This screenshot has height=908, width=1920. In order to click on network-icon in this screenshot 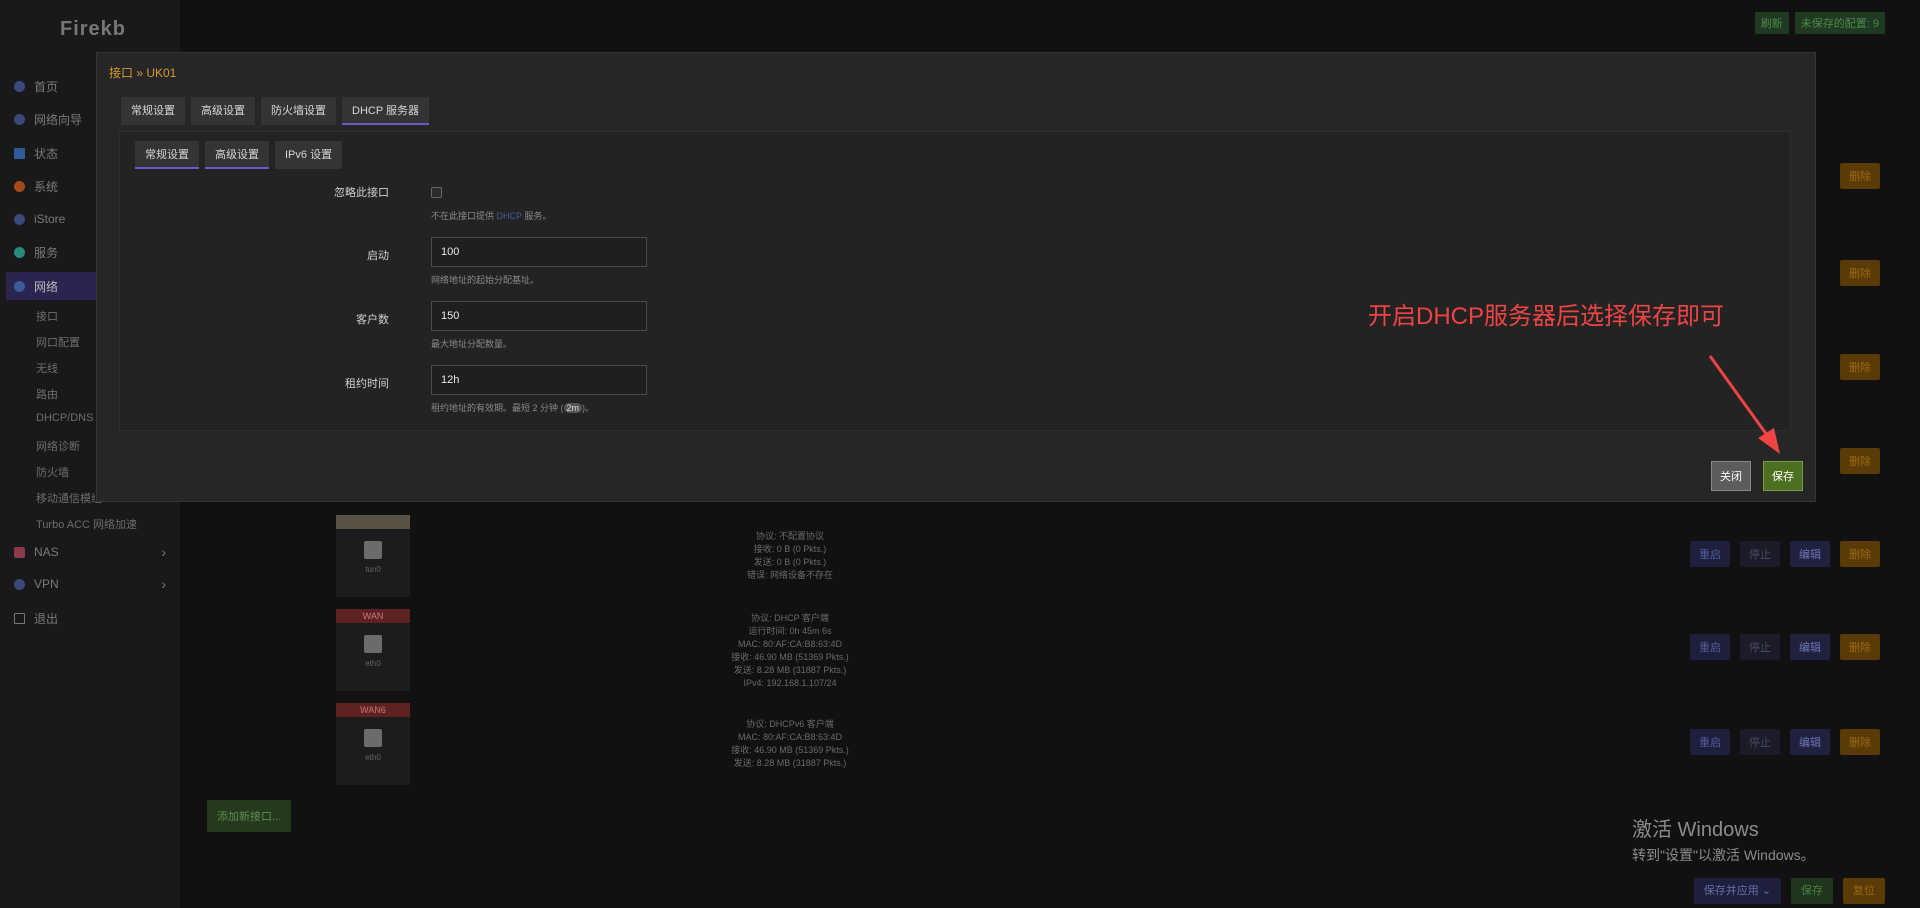, I will do `click(19, 286)`.